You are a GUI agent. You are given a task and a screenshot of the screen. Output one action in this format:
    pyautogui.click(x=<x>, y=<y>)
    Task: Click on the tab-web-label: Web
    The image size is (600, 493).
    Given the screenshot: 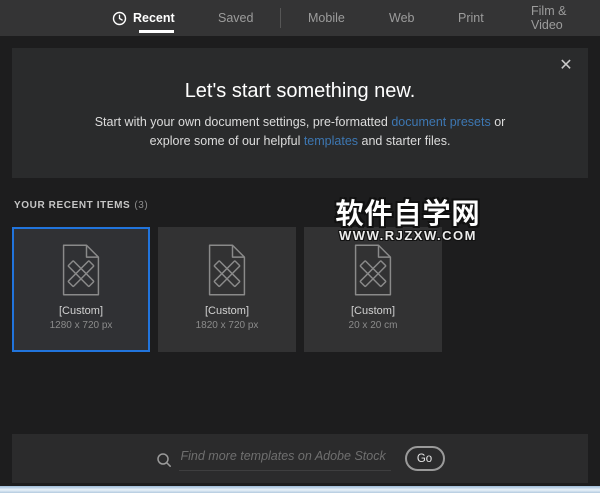 What is the action you would take?
    pyautogui.click(x=402, y=18)
    